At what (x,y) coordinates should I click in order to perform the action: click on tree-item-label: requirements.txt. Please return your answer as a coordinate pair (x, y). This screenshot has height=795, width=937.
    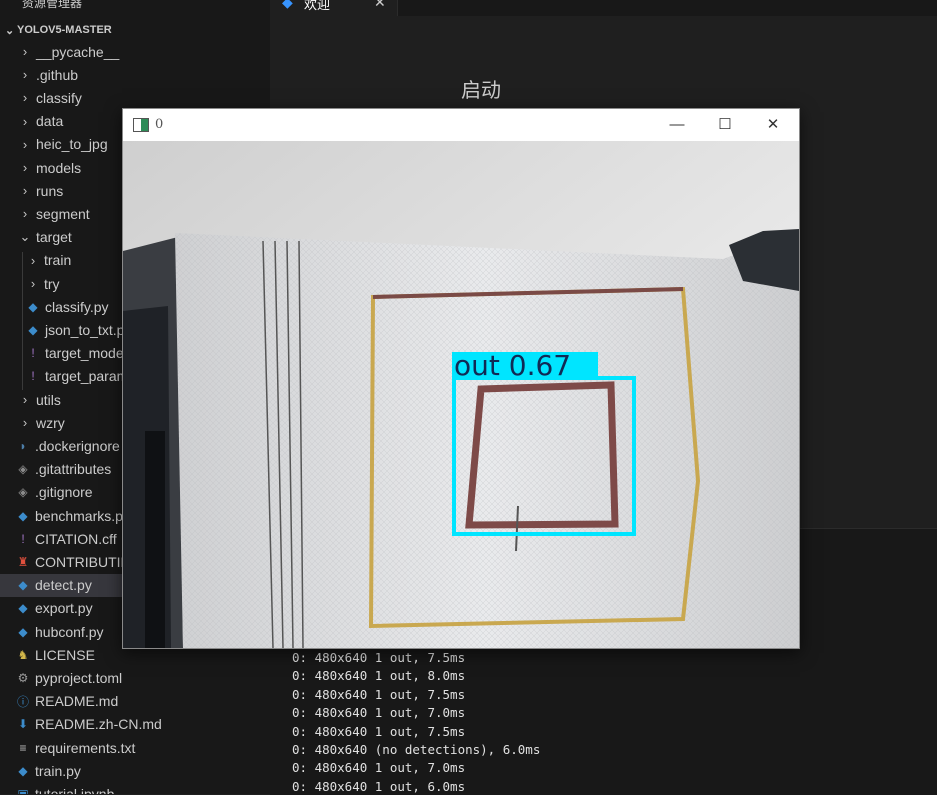
    Looking at the image, I should click on (85, 747).